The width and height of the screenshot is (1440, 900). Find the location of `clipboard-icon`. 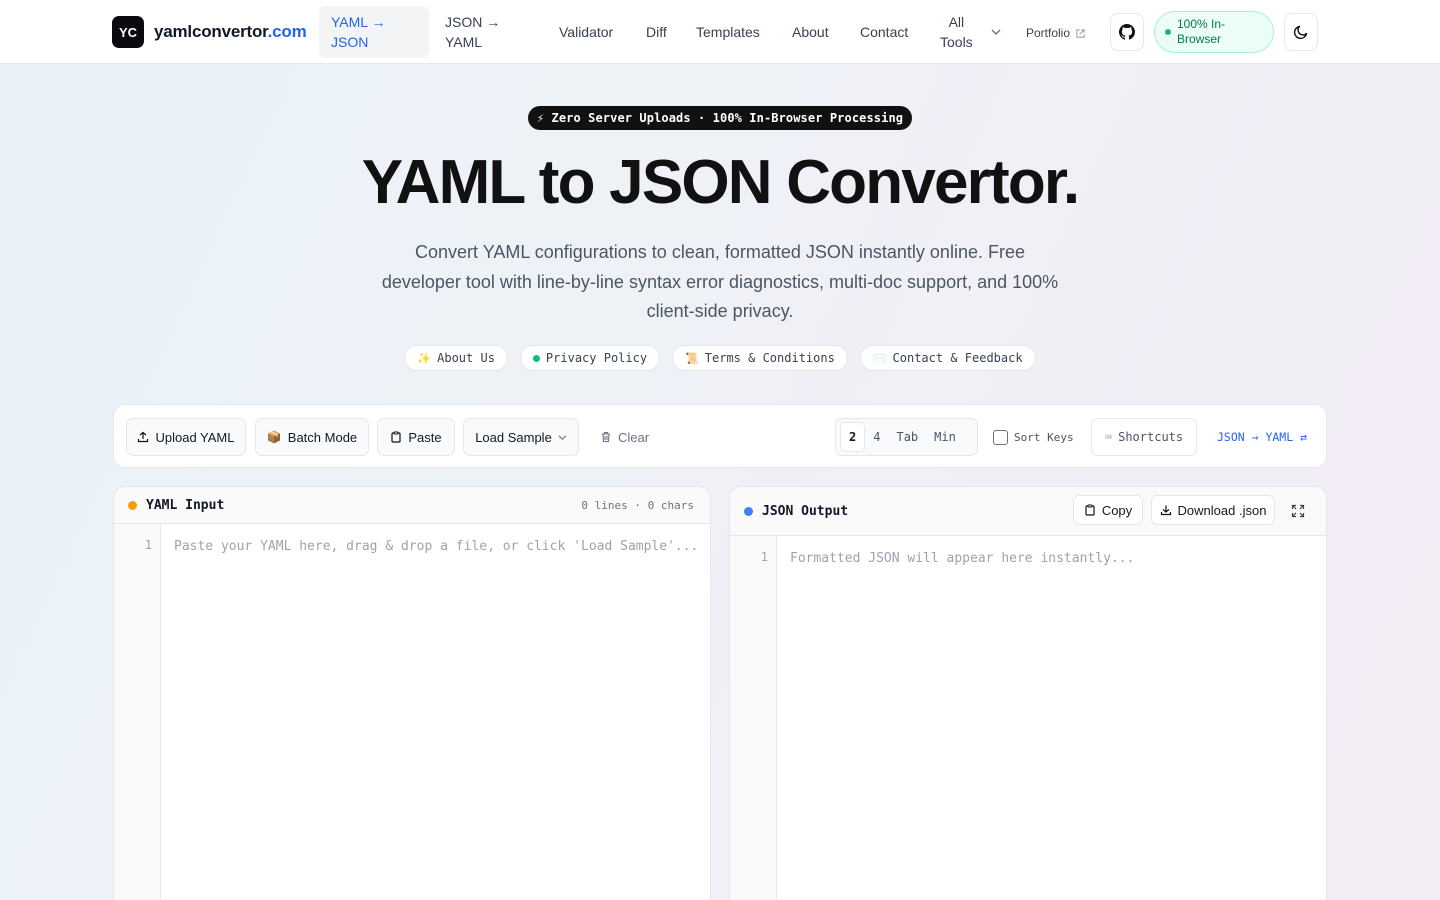

clipboard-icon is located at coordinates (396, 437).